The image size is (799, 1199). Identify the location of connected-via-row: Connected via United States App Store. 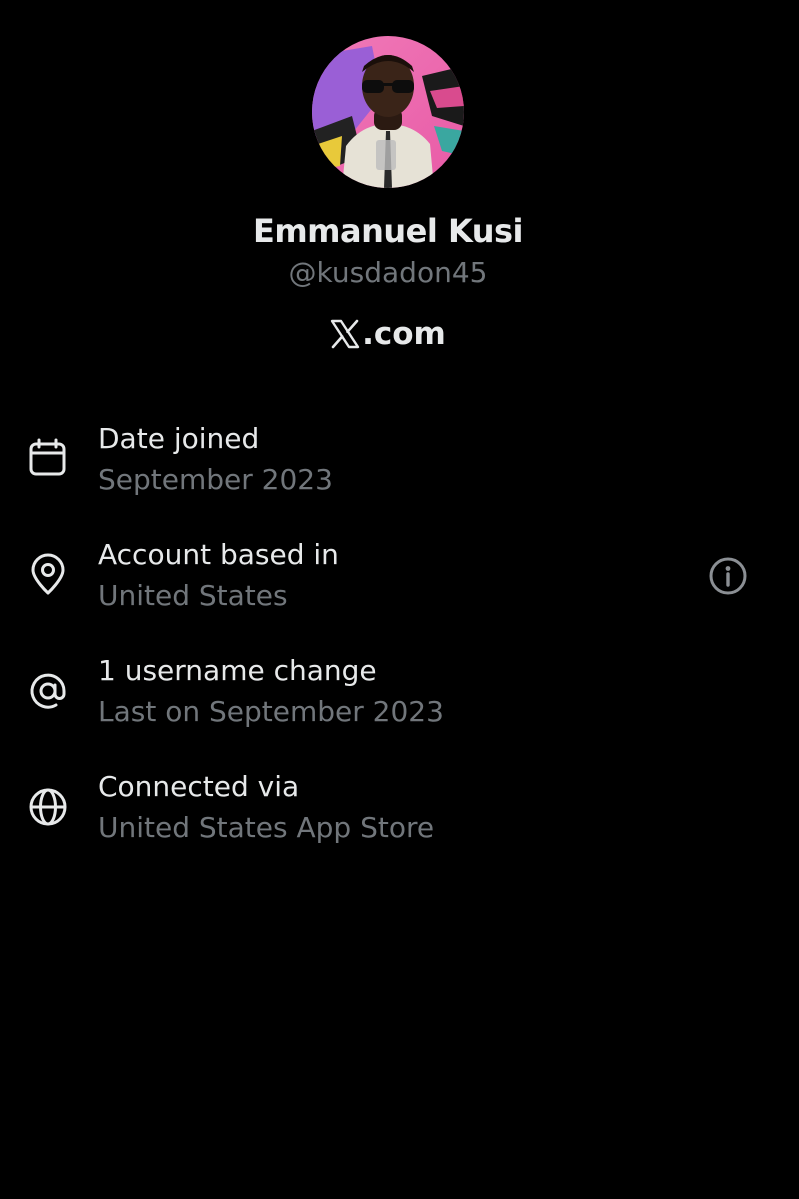
(399, 816).